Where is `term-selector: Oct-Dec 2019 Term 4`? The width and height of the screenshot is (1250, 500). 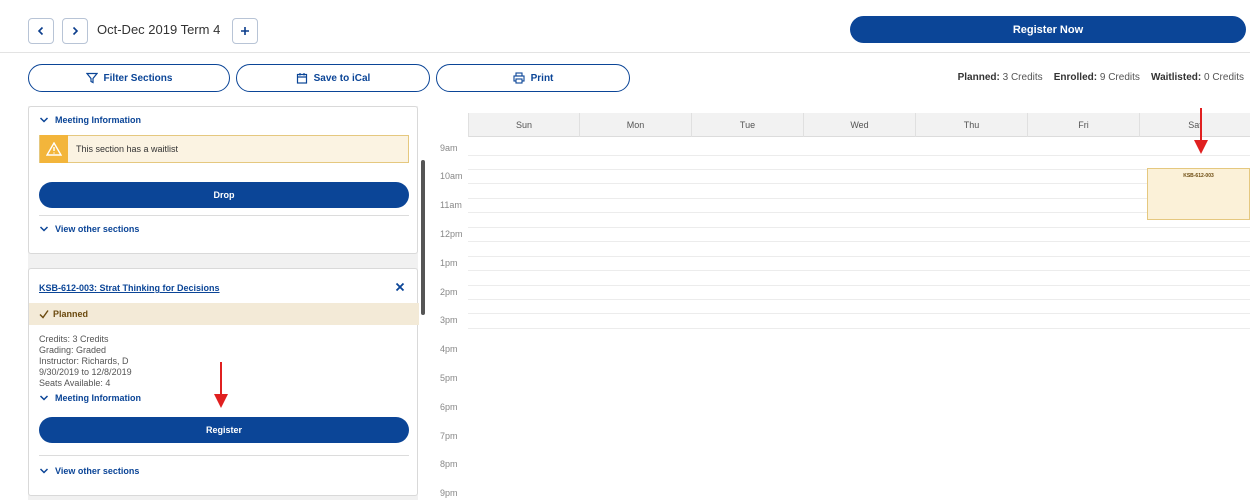
term-selector: Oct-Dec 2019 Term 4 is located at coordinates (158, 29).